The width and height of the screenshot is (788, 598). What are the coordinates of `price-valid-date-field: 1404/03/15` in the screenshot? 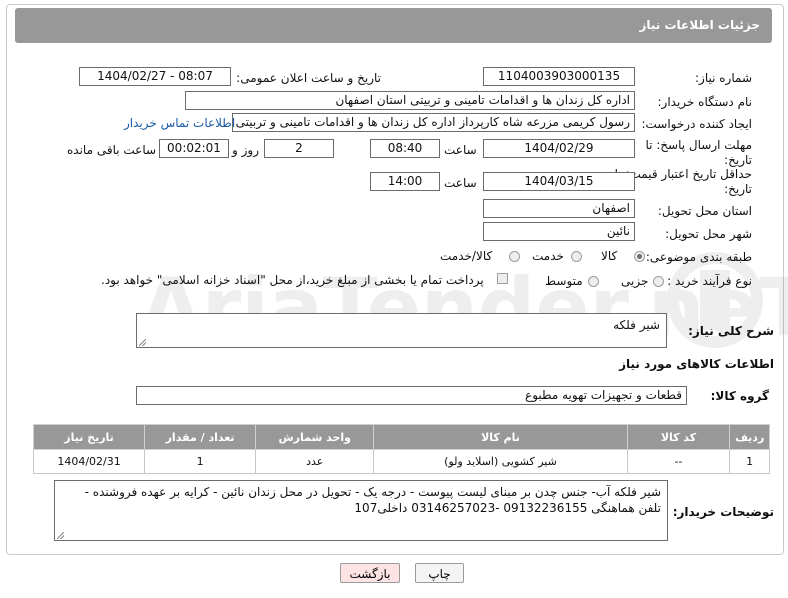 It's located at (559, 181).